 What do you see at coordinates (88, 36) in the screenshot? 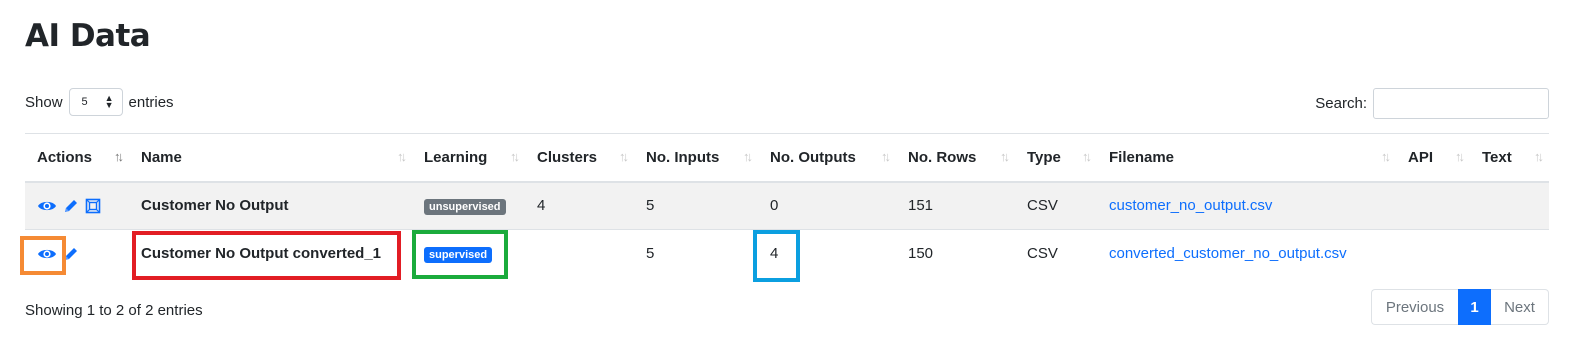
I see `page-title: AI Data` at bounding box center [88, 36].